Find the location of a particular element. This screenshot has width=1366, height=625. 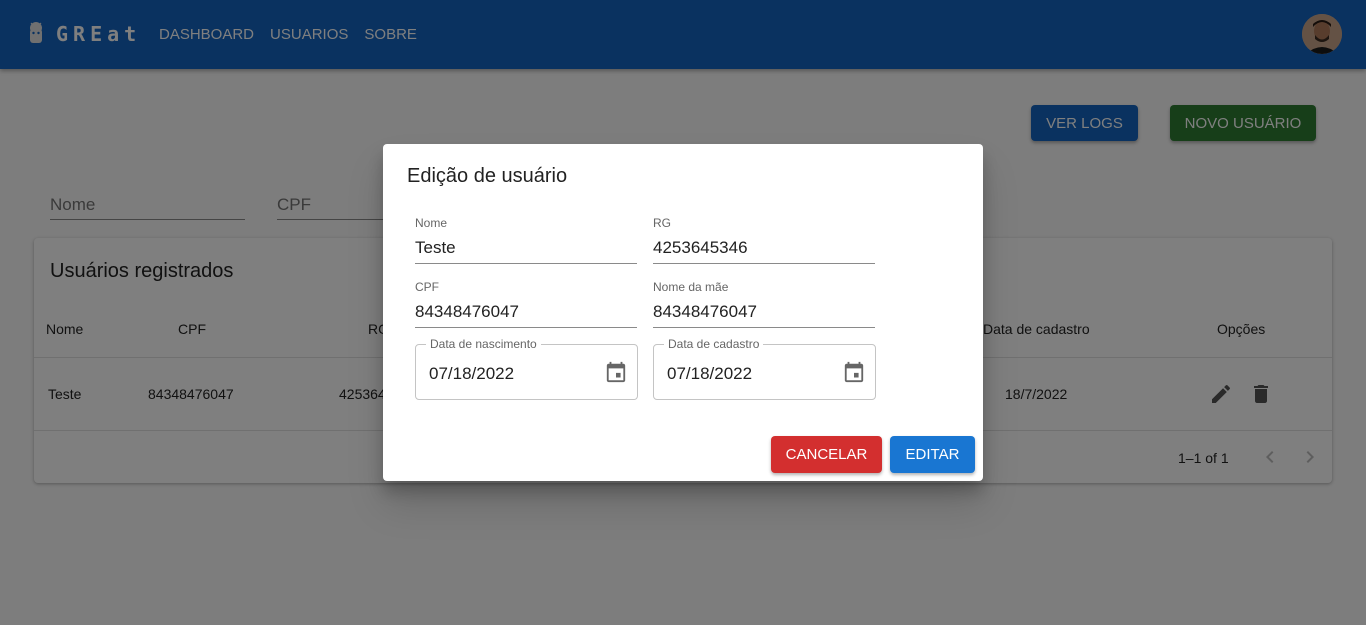

rg-field-value: 4253645346 is located at coordinates (700, 248).